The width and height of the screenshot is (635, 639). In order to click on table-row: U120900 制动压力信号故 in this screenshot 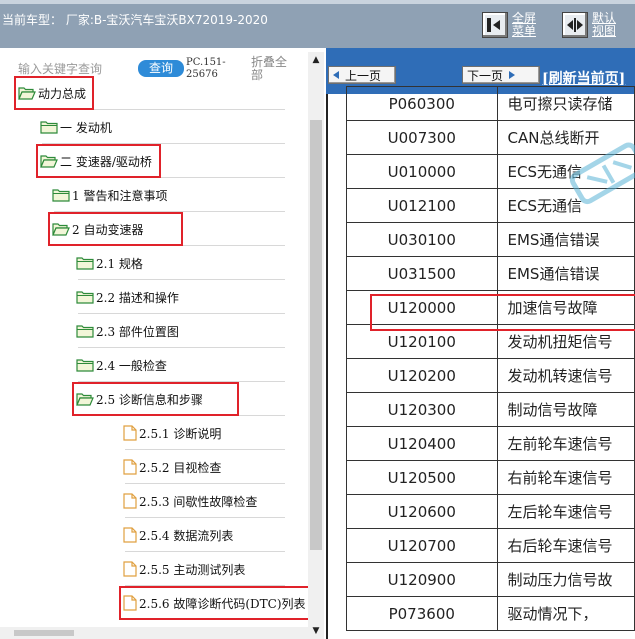, I will do `click(490, 579)`.